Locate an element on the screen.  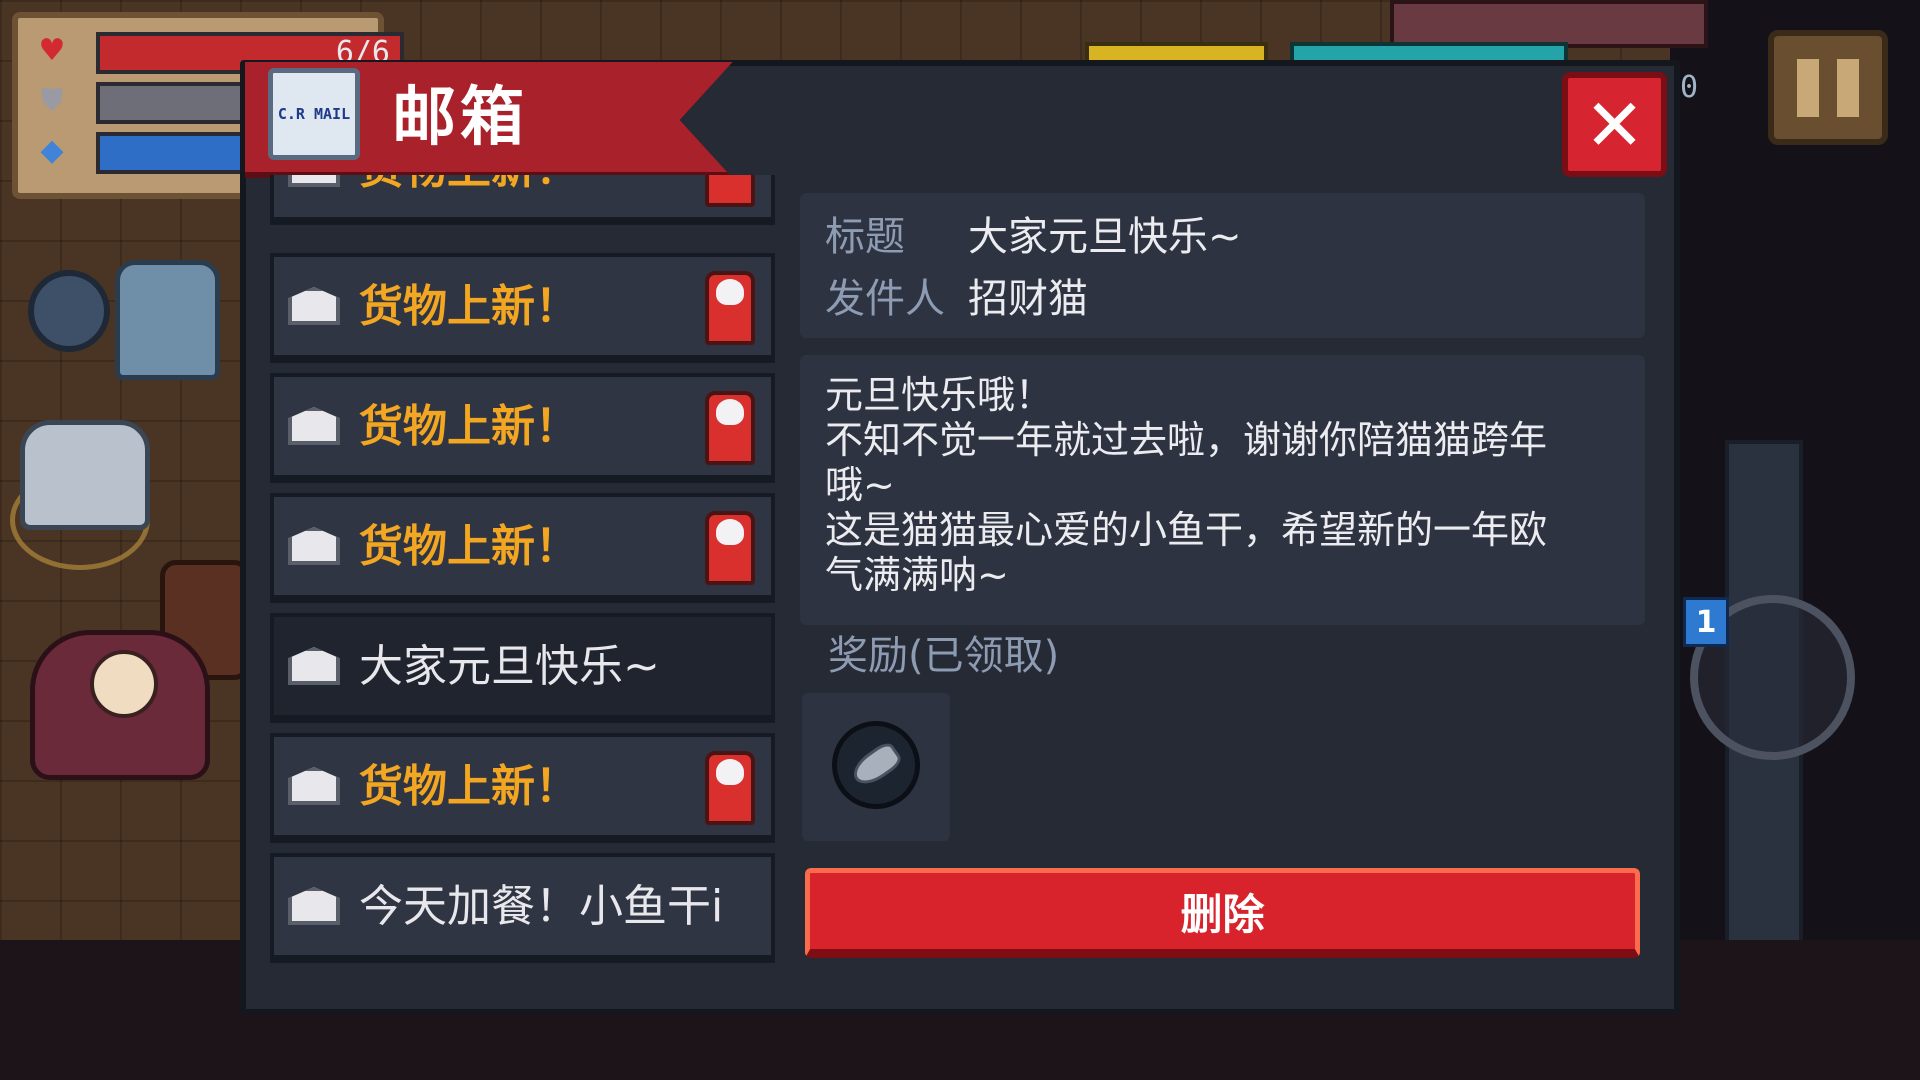
mail-title: 大家元旦快乐~ is located at coordinates (509, 666).